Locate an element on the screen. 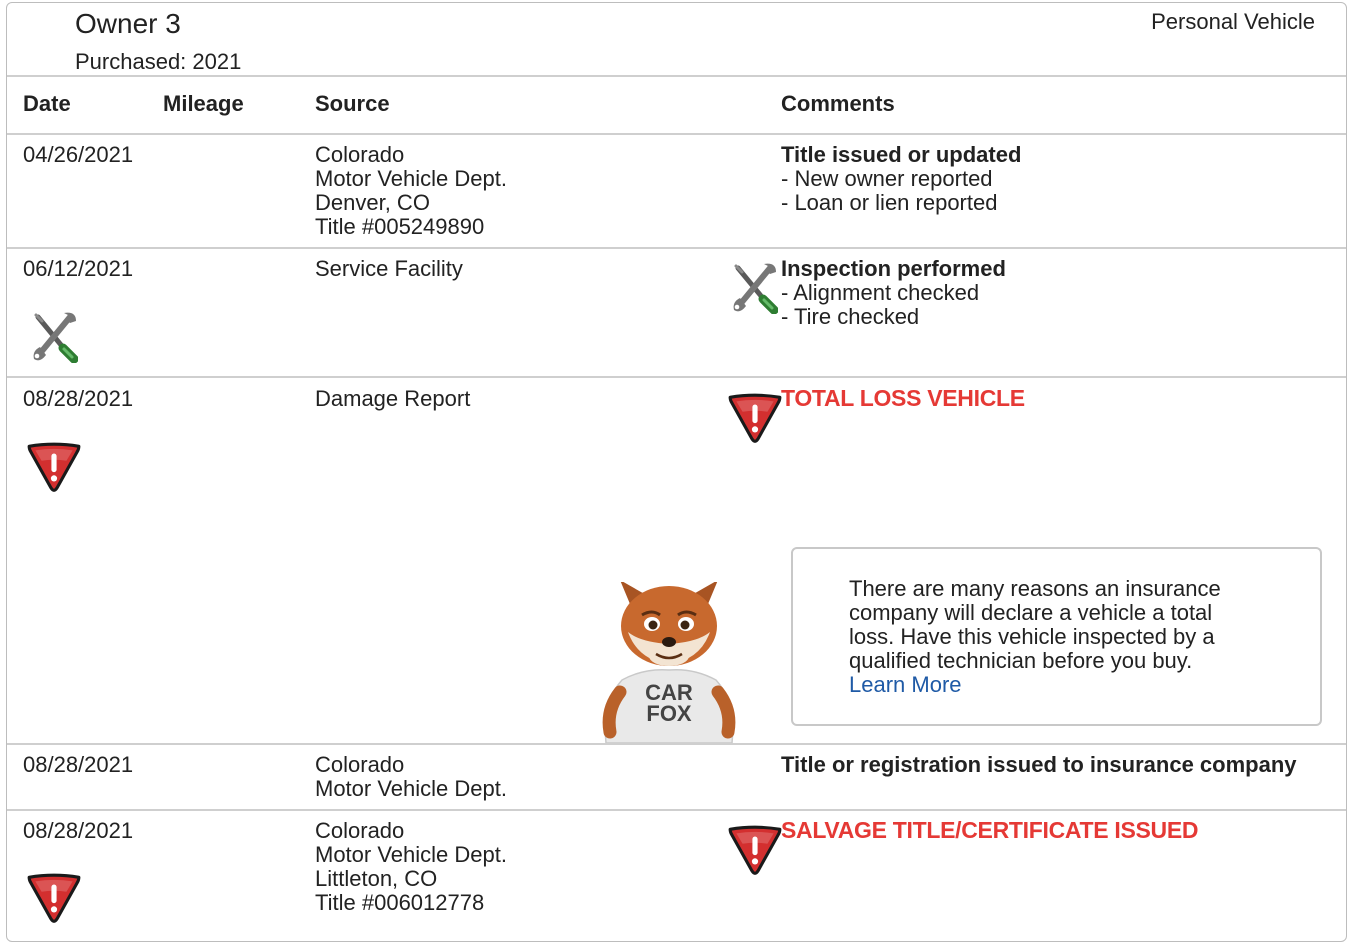 This screenshot has height=942, width=1349. comment-item: - New owner reported is located at coordinates (887, 178).